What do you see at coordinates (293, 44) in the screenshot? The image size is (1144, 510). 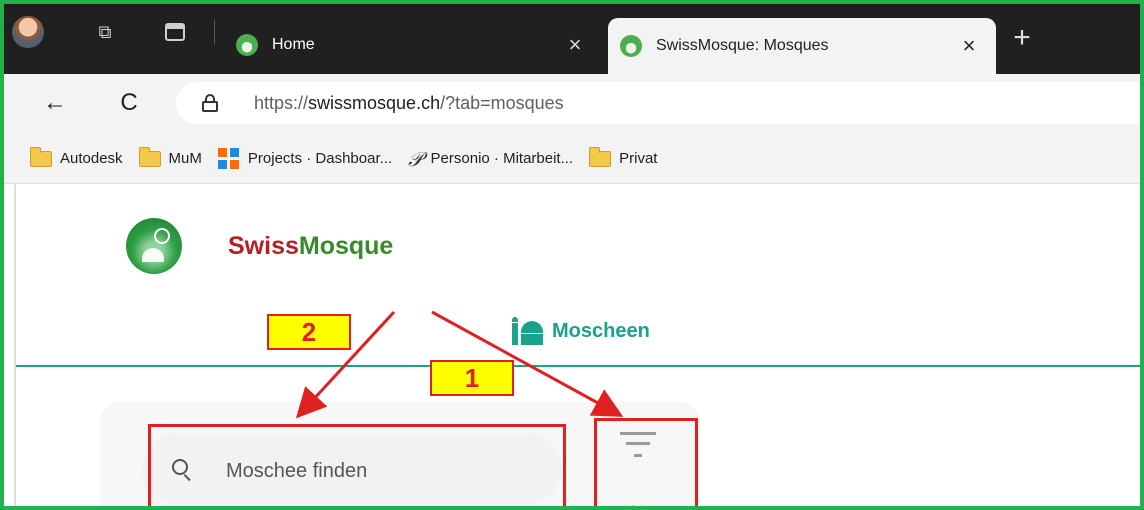 I see `tab-title: Home` at bounding box center [293, 44].